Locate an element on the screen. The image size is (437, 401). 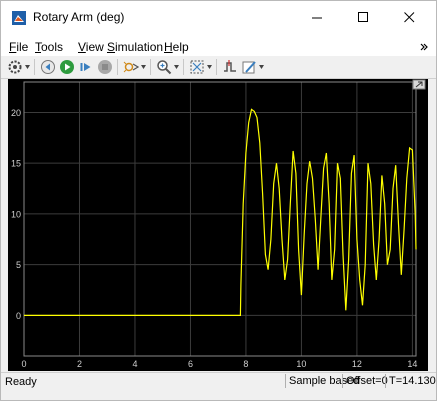
menu-tools: Tools is located at coordinates (49, 47).